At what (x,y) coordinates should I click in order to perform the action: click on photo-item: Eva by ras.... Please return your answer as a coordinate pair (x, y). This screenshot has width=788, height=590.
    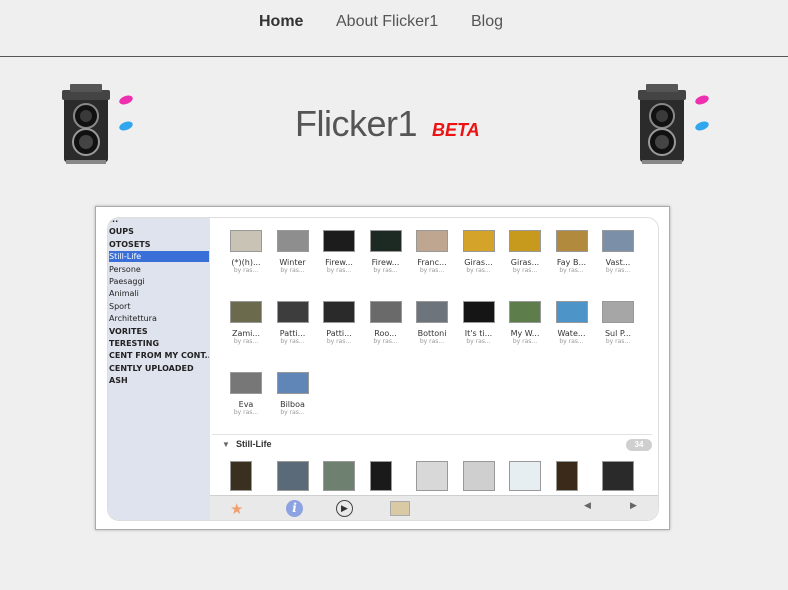
    Looking at the image, I should click on (246, 394).